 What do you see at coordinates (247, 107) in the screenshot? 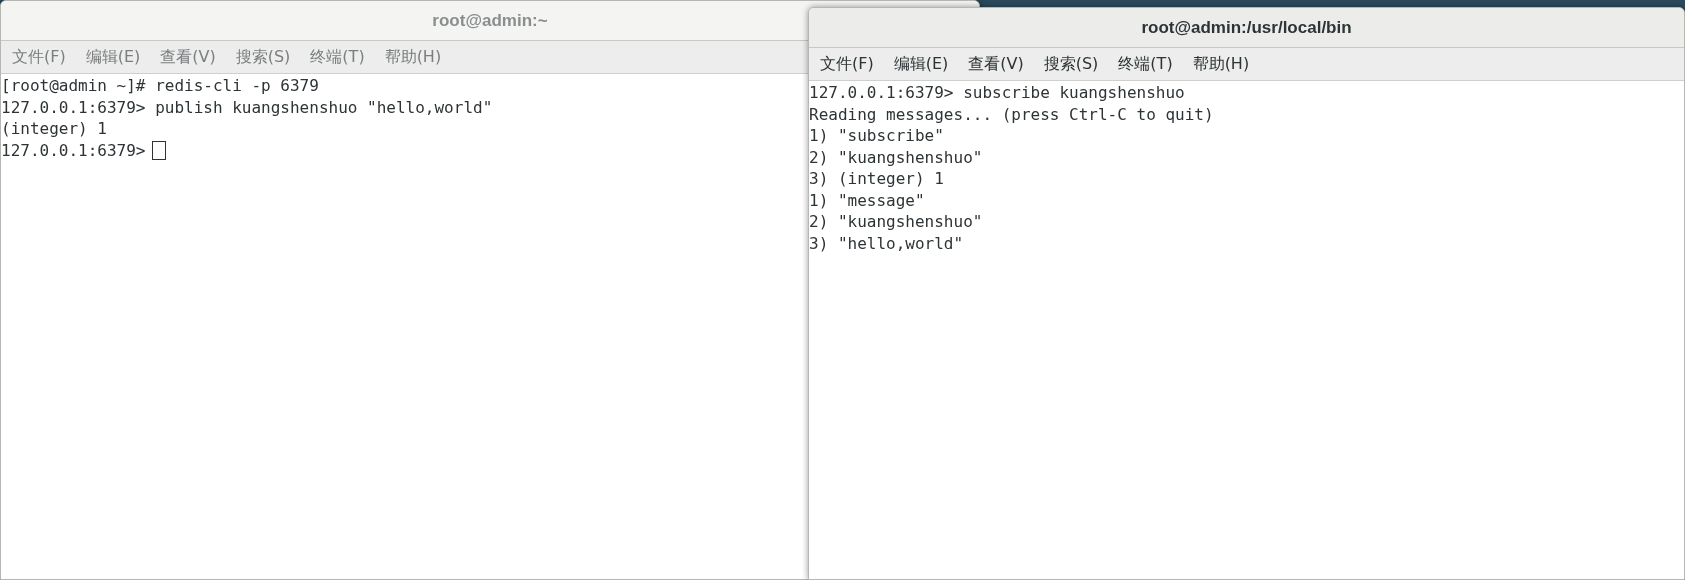
I see `terminal-line: 127.0.0.1:6379> publish kuangshenshuo "hello,world"` at bounding box center [247, 107].